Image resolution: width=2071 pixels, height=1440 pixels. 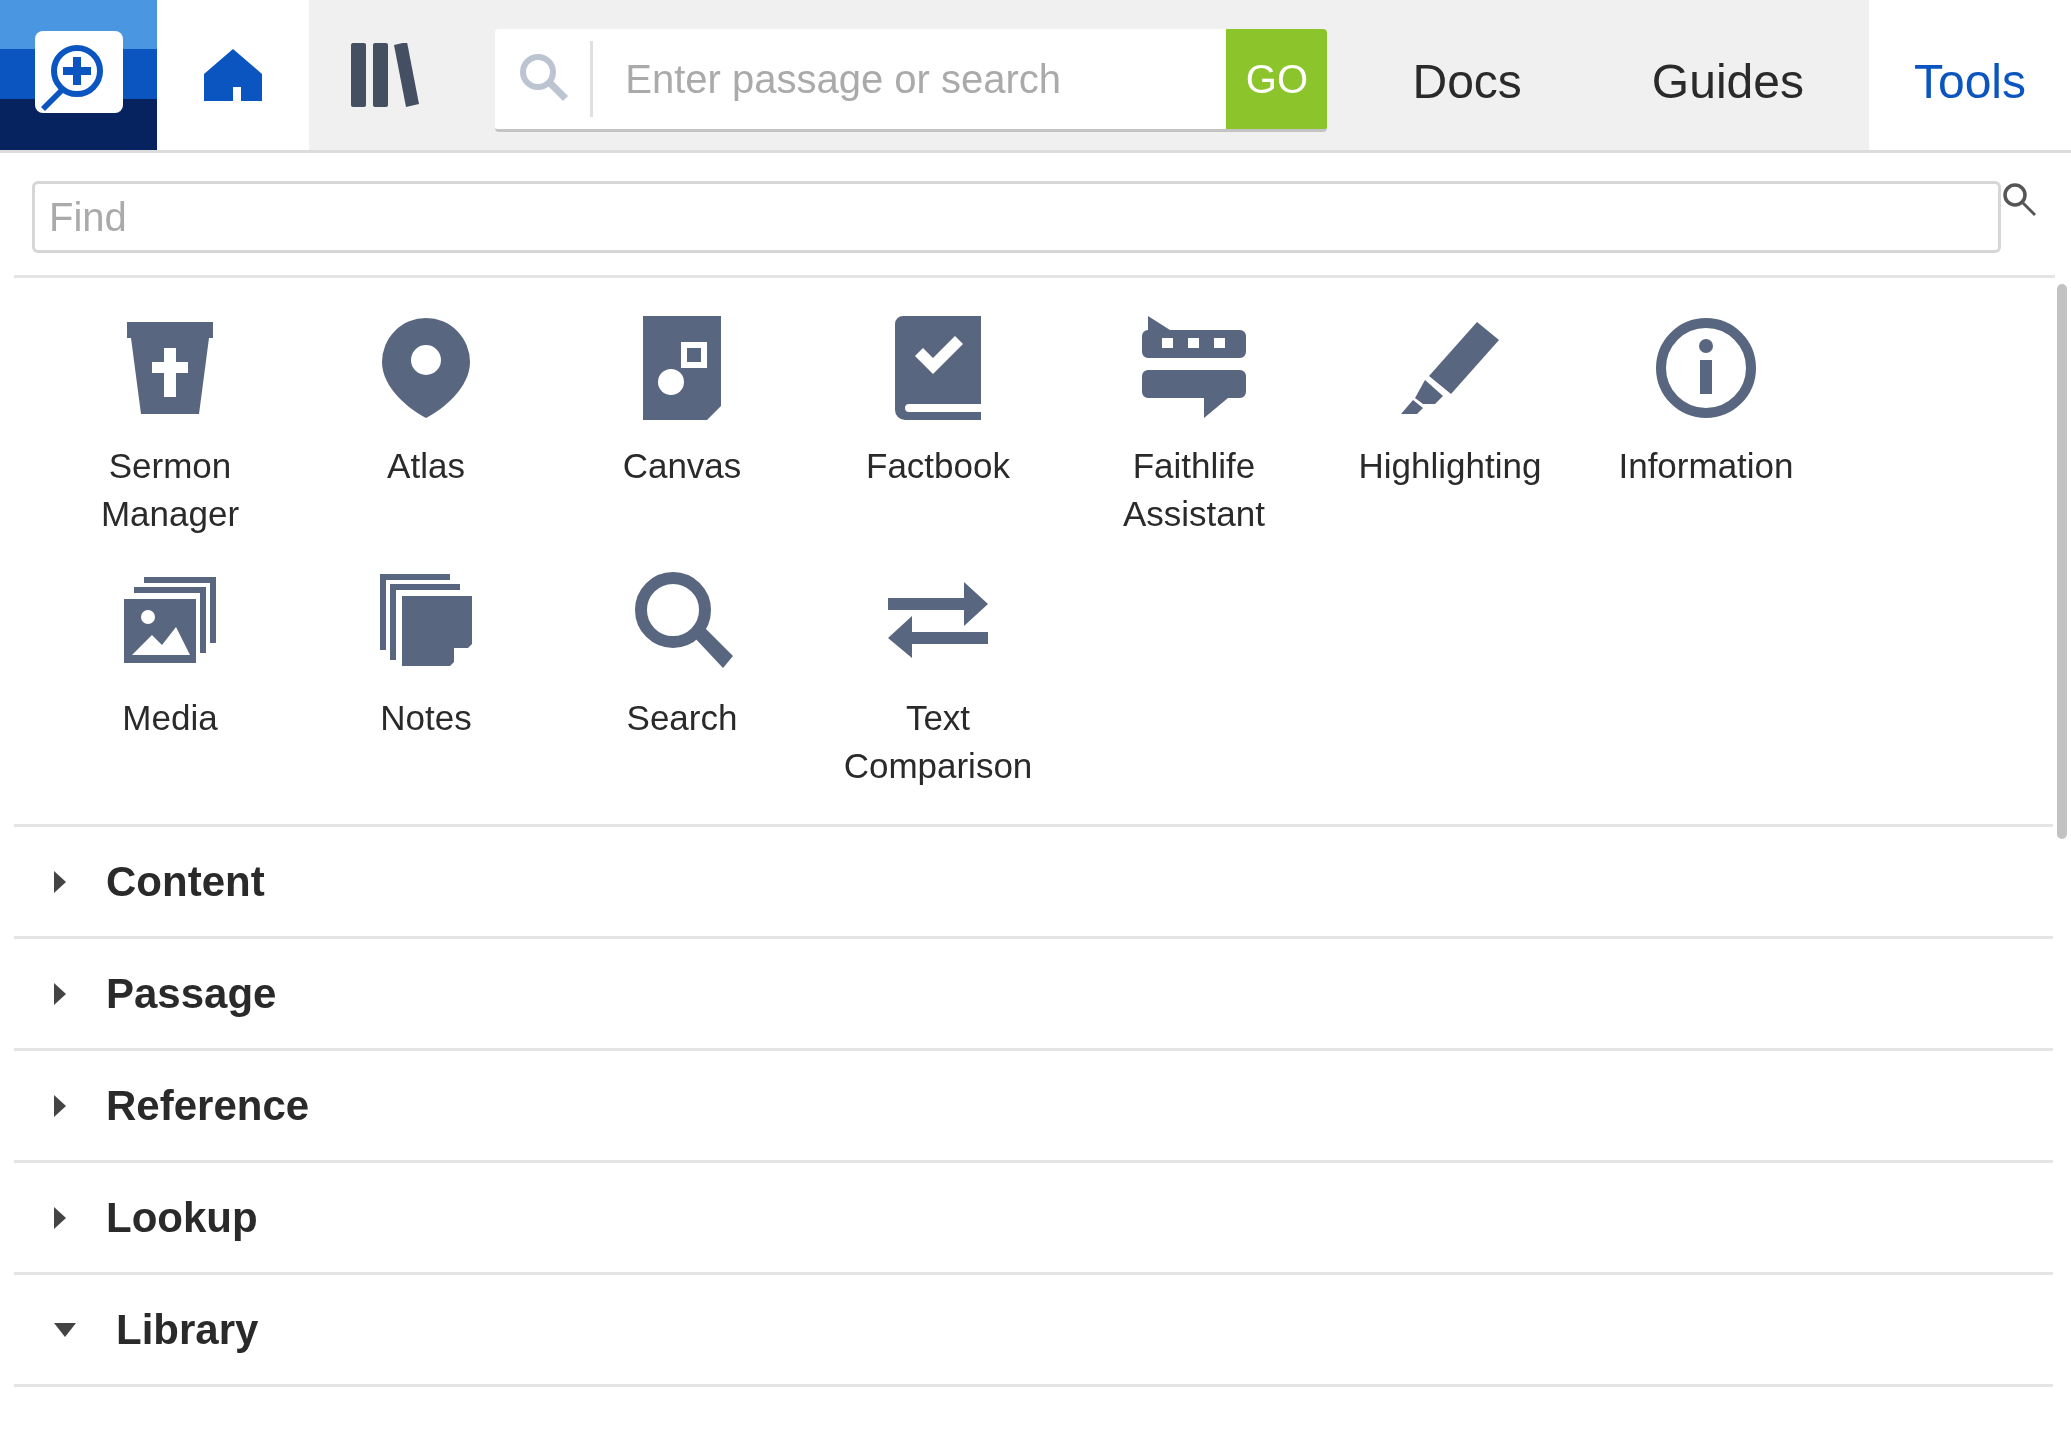 I want to click on section-header: Content, so click(x=185, y=881).